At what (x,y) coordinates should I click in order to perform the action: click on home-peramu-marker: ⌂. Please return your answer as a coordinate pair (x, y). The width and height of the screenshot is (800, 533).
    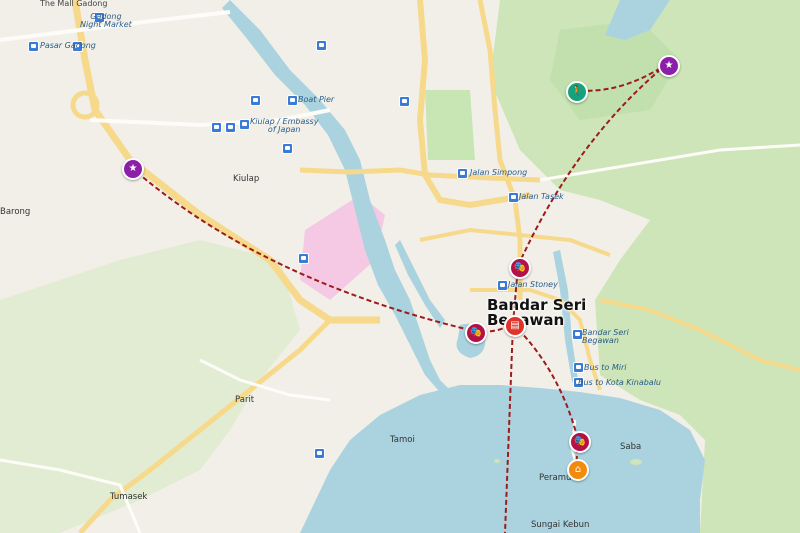
    Looking at the image, I should click on (578, 470).